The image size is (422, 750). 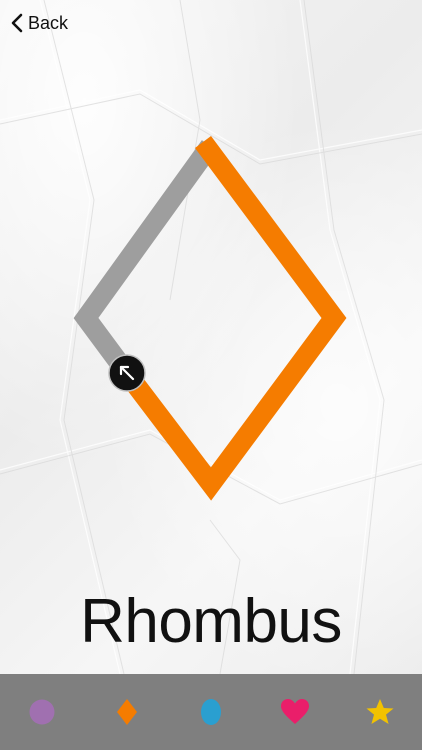 I want to click on shape-selector-bar, so click(x=211, y=712).